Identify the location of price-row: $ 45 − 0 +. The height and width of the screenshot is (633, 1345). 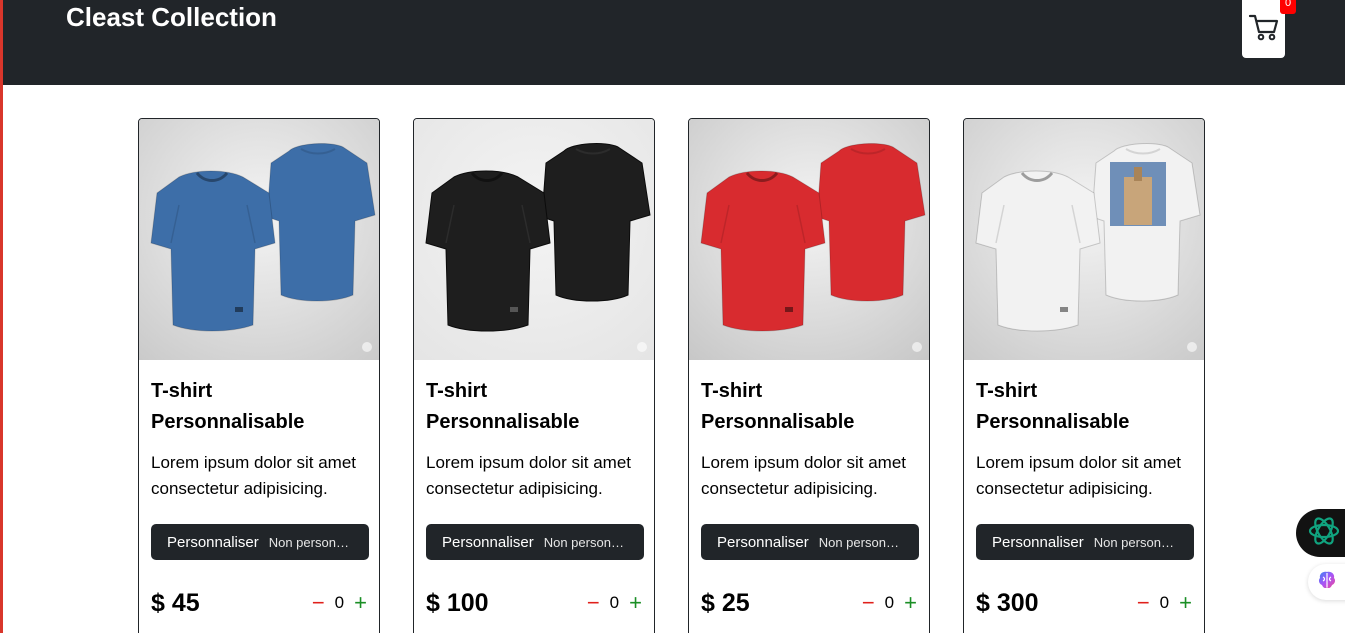
(259, 603).